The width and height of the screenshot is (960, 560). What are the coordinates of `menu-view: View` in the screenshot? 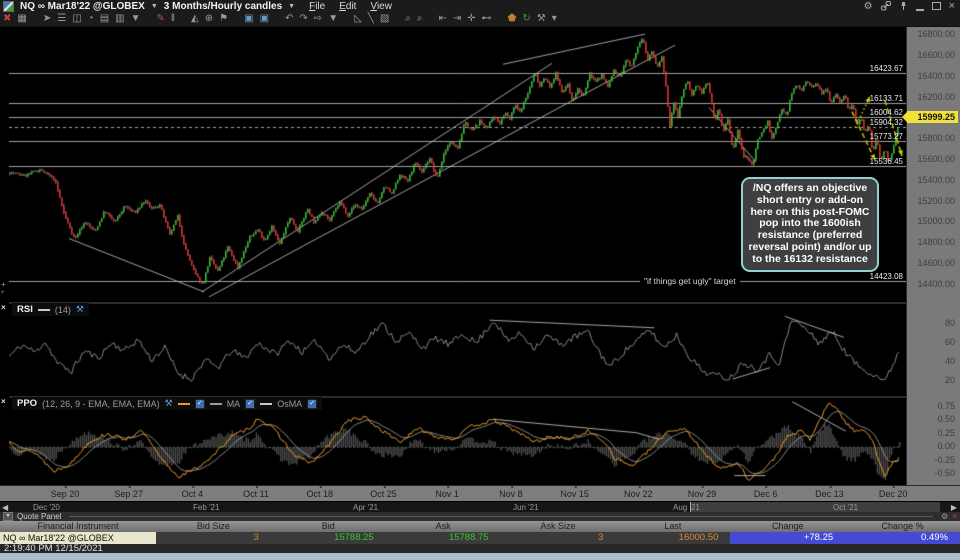 It's located at (381, 6).